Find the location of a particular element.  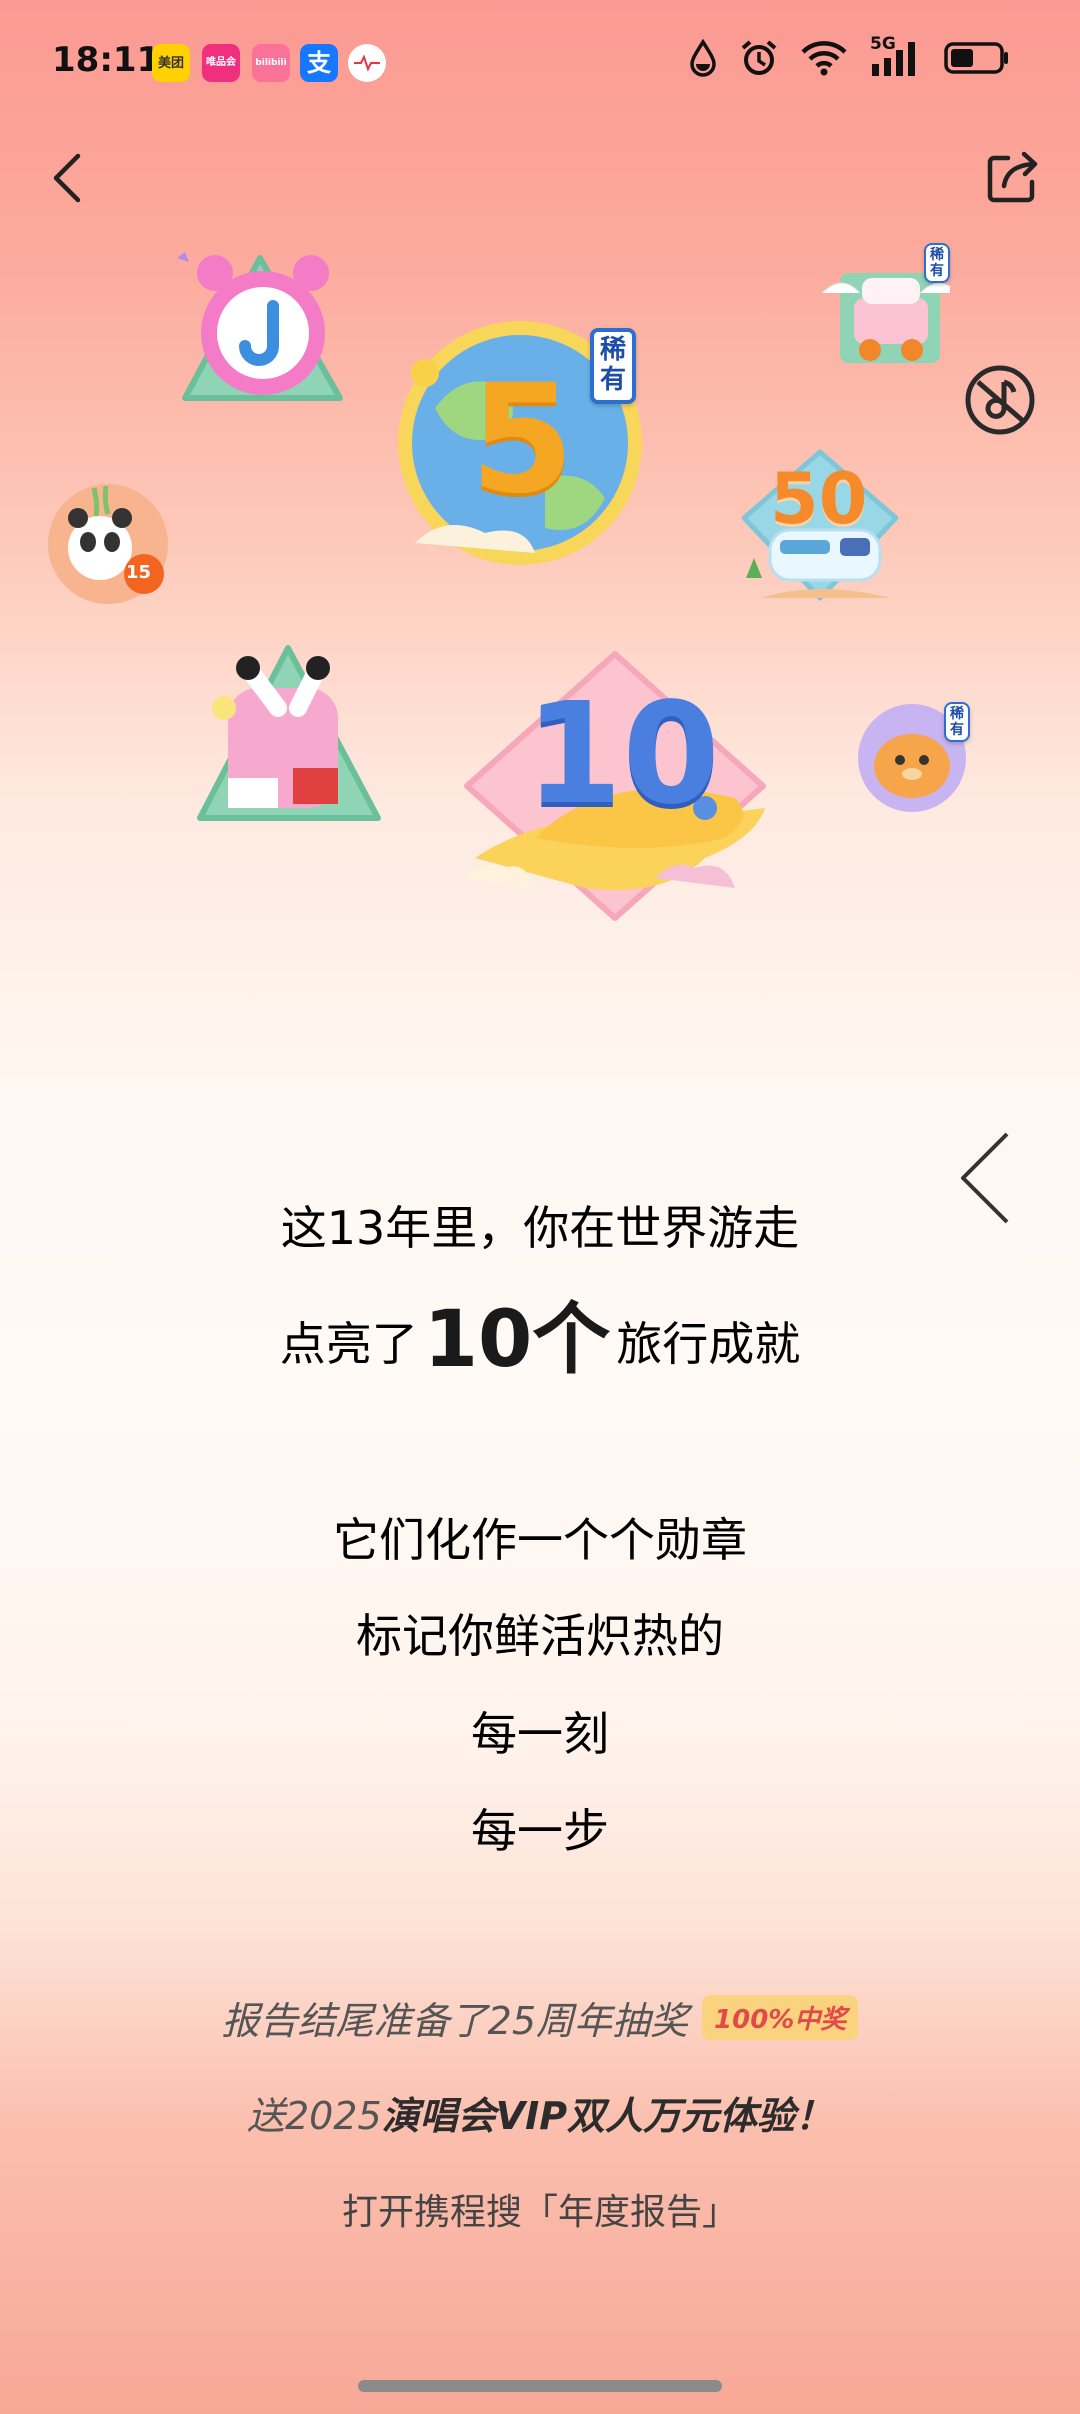

panda-badge-label: 15 is located at coordinates (139, 572).